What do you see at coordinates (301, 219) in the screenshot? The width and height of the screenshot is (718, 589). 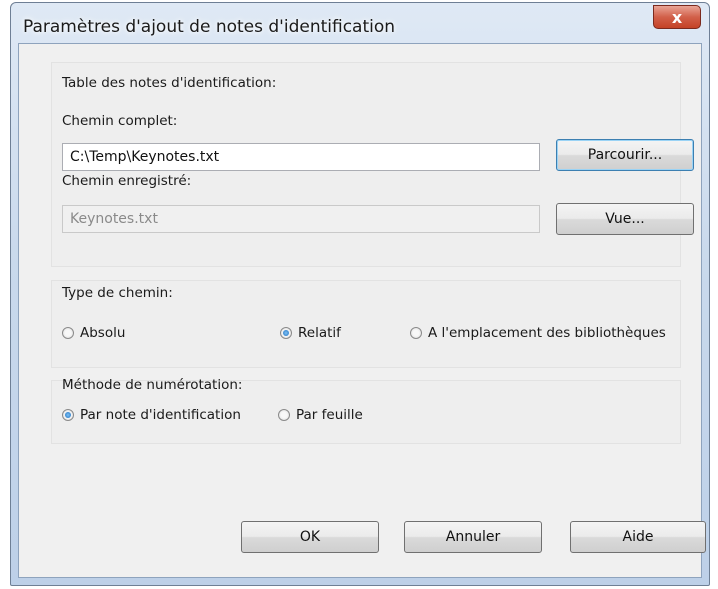 I see `saved-path-input: Keynotes.txt` at bounding box center [301, 219].